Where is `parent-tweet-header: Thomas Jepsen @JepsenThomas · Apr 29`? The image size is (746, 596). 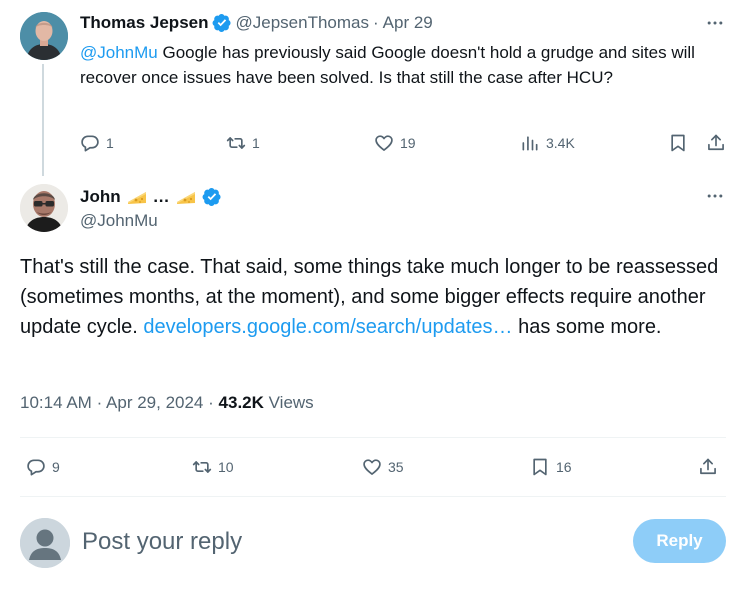 parent-tweet-header: Thomas Jepsen @JepsenThomas · Apr 29 is located at coordinates (256, 23).